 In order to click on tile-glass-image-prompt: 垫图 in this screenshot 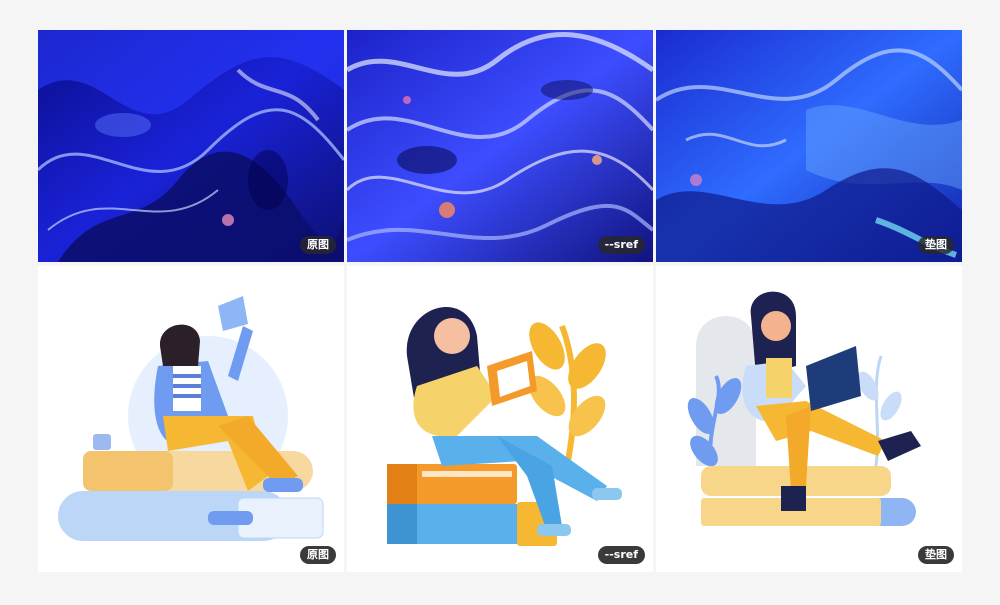, I will do `click(809, 146)`.